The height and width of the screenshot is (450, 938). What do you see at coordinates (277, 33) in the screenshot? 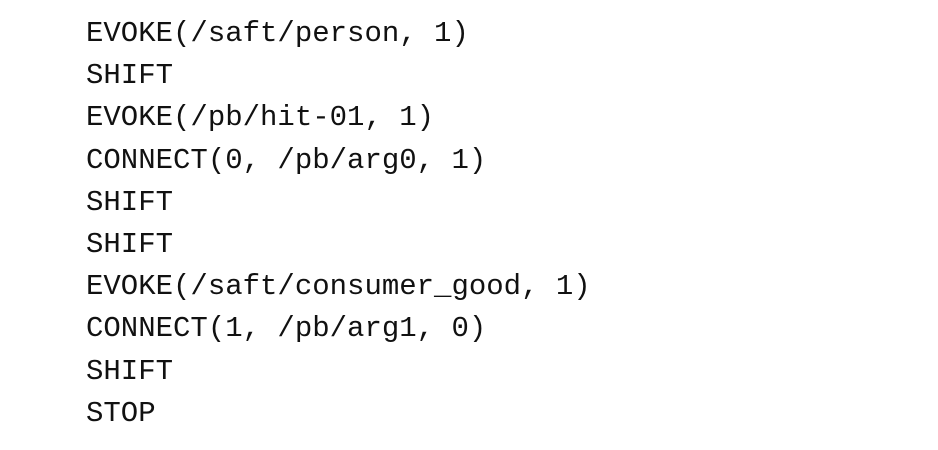
I see `code-line: EVOKE(/saft/person, 1)` at bounding box center [277, 33].